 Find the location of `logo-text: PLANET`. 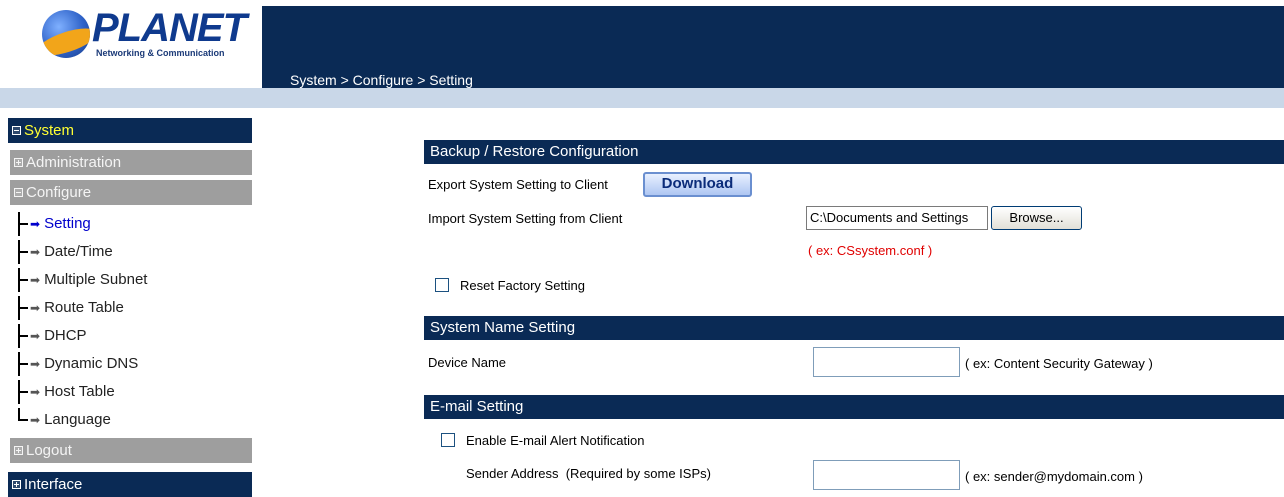

logo-text: PLANET is located at coordinates (169, 28).